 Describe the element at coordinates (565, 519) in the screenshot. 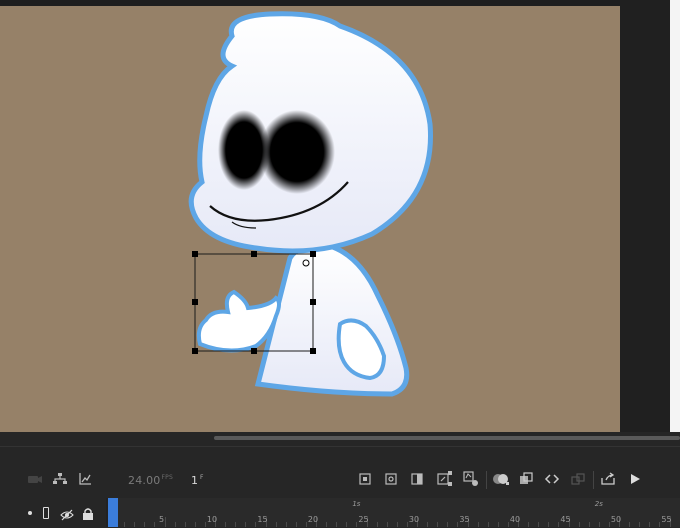

I see `ruler-frame-label: 45` at that location.